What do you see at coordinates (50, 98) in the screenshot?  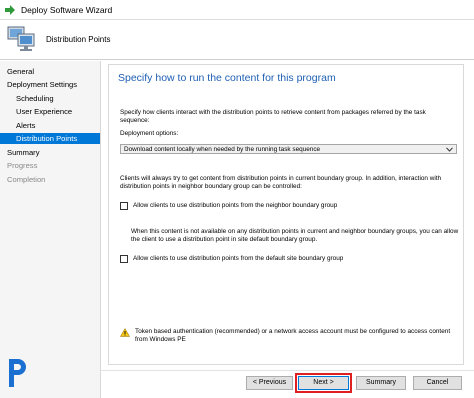 I see `sidebar-item-scheduling: Scheduling` at bounding box center [50, 98].